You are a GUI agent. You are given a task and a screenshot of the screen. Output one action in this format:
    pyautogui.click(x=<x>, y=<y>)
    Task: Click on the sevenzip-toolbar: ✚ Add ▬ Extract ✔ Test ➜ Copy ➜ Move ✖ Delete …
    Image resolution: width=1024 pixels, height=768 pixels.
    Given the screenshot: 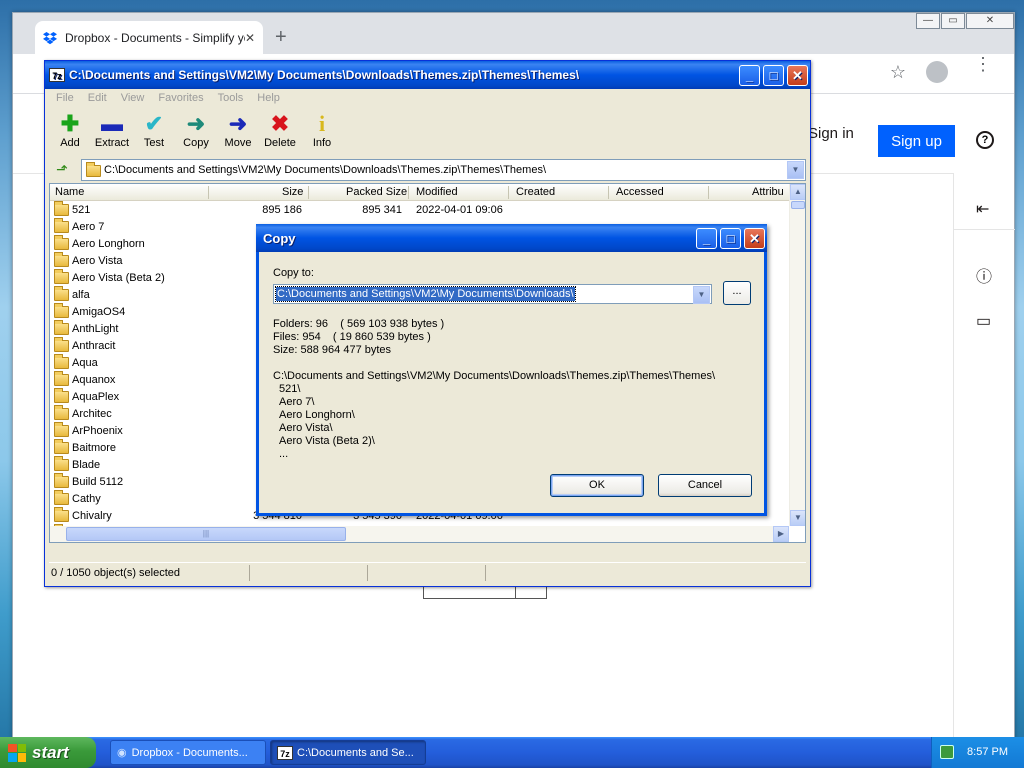 What is the action you would take?
    pyautogui.click(x=196, y=134)
    